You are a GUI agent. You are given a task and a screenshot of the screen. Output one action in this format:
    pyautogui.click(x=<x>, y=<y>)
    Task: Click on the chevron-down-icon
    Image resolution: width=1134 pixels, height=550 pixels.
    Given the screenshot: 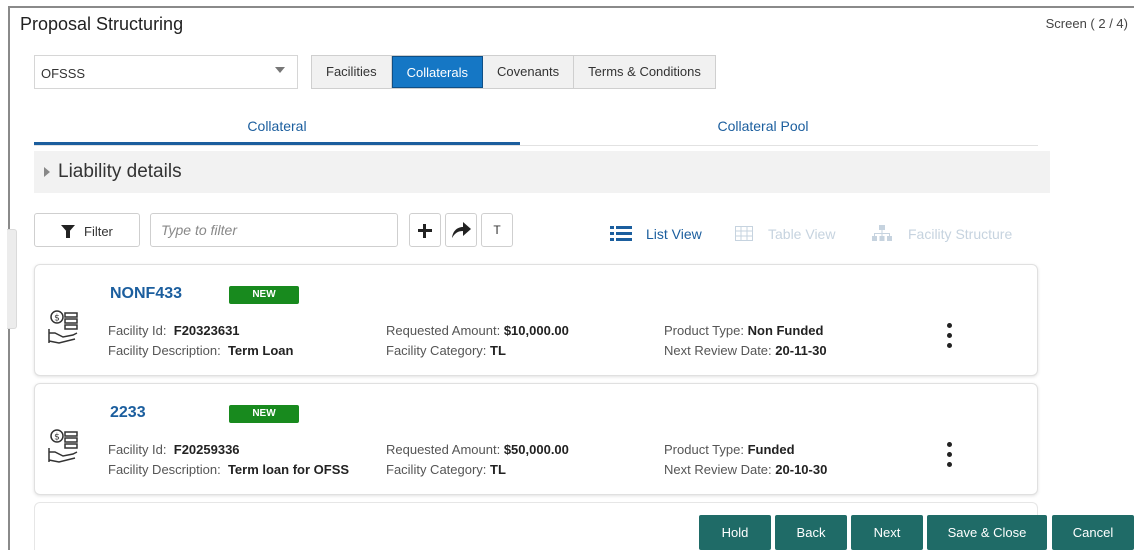 What is the action you would take?
    pyautogui.click(x=280, y=70)
    